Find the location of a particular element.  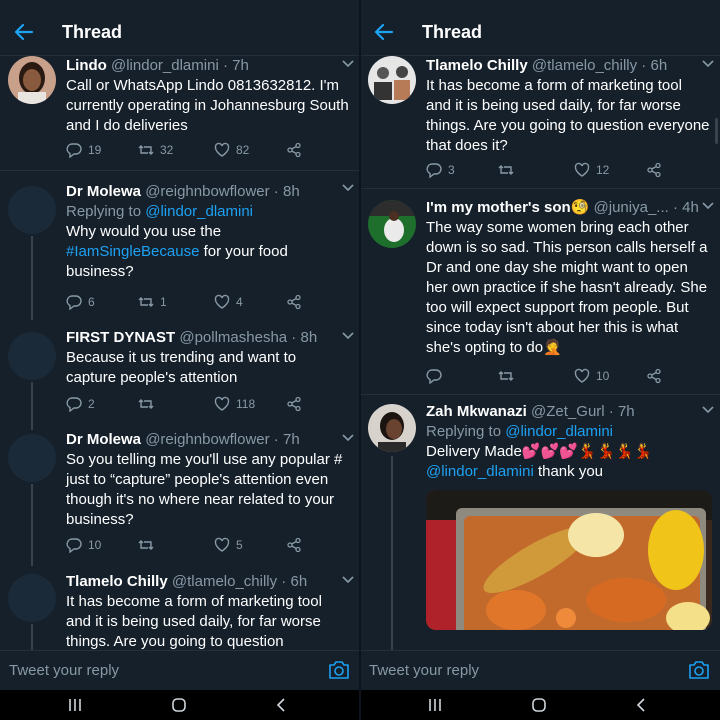

retweet-button: 32 is located at coordinates (155, 150).